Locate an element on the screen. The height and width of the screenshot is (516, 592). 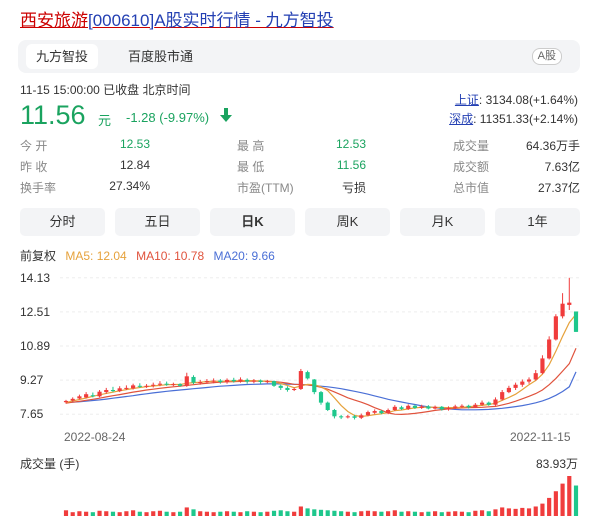
stat-label: 今 开 is located at coordinates (34, 146).